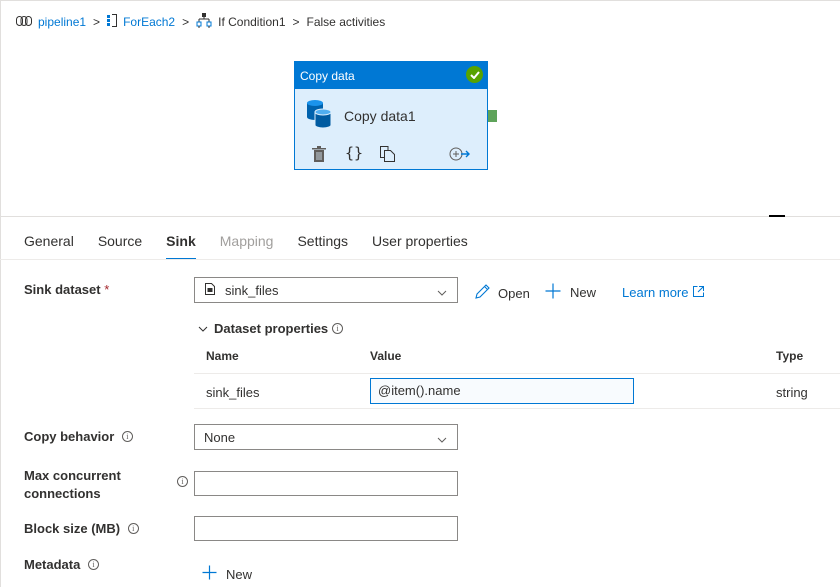  I want to click on pipeline-icon, so click(24, 22).